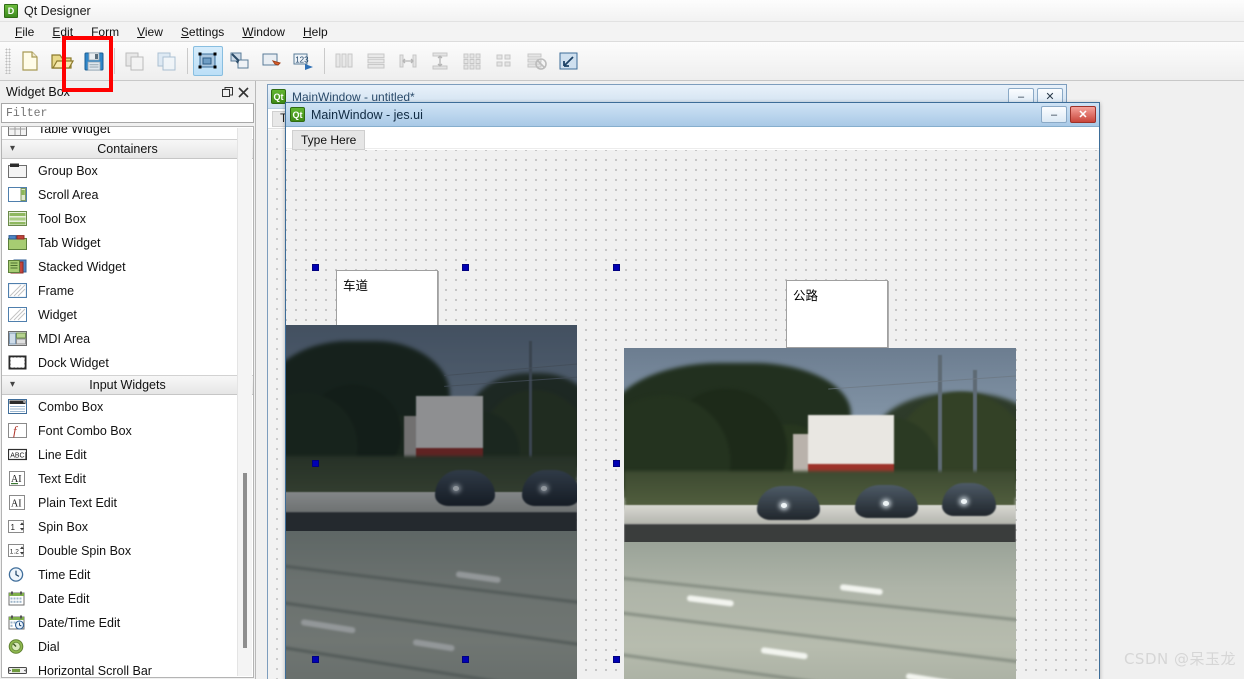 This screenshot has height=679, width=1244. What do you see at coordinates (315, 267) in the screenshot?
I see `resize-handle-top-left` at bounding box center [315, 267].